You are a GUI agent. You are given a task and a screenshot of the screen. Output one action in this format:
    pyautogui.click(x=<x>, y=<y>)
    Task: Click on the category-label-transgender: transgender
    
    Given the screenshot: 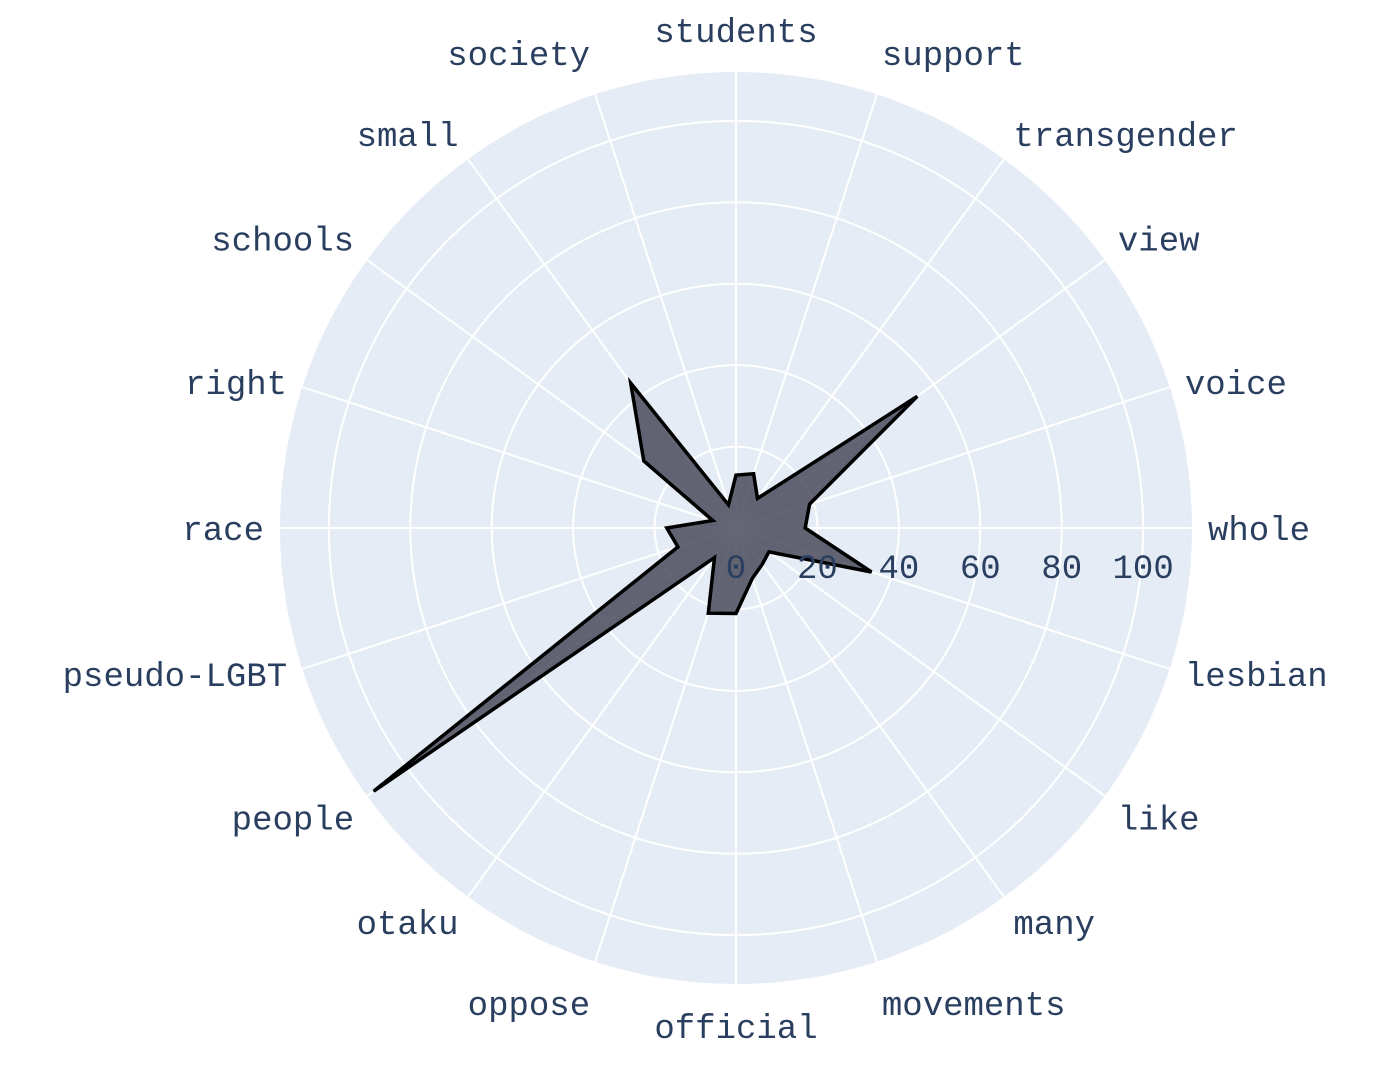 What is the action you would take?
    pyautogui.click(x=1125, y=138)
    